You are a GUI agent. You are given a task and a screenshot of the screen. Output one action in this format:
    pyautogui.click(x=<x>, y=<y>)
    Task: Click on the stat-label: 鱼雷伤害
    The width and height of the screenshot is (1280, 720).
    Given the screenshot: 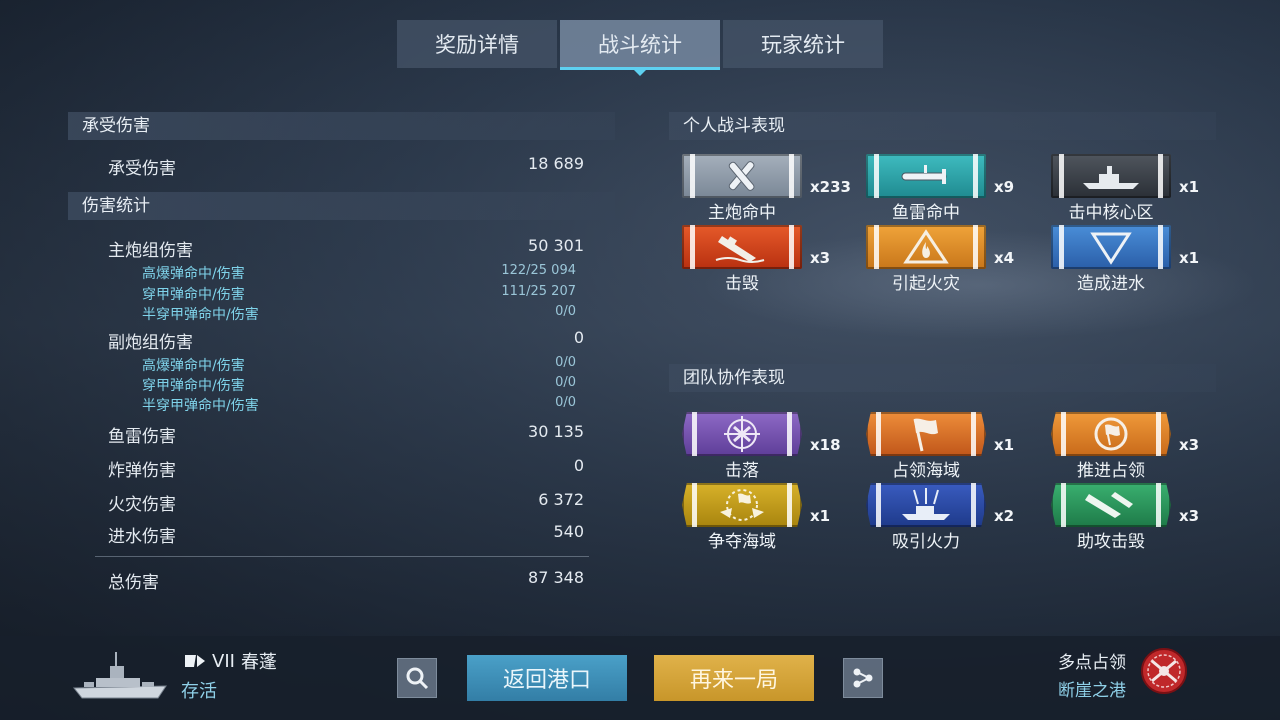 What is the action you would take?
    pyautogui.click(x=142, y=437)
    